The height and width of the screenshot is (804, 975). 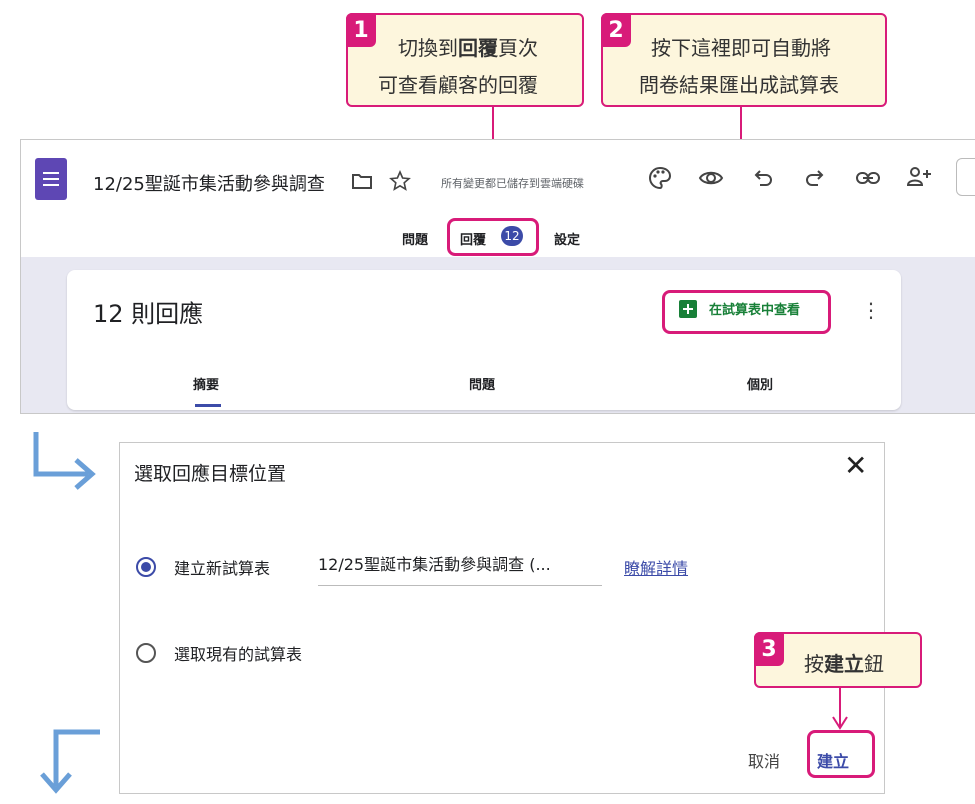 I want to click on cancel-button: 取消, so click(x=764, y=760).